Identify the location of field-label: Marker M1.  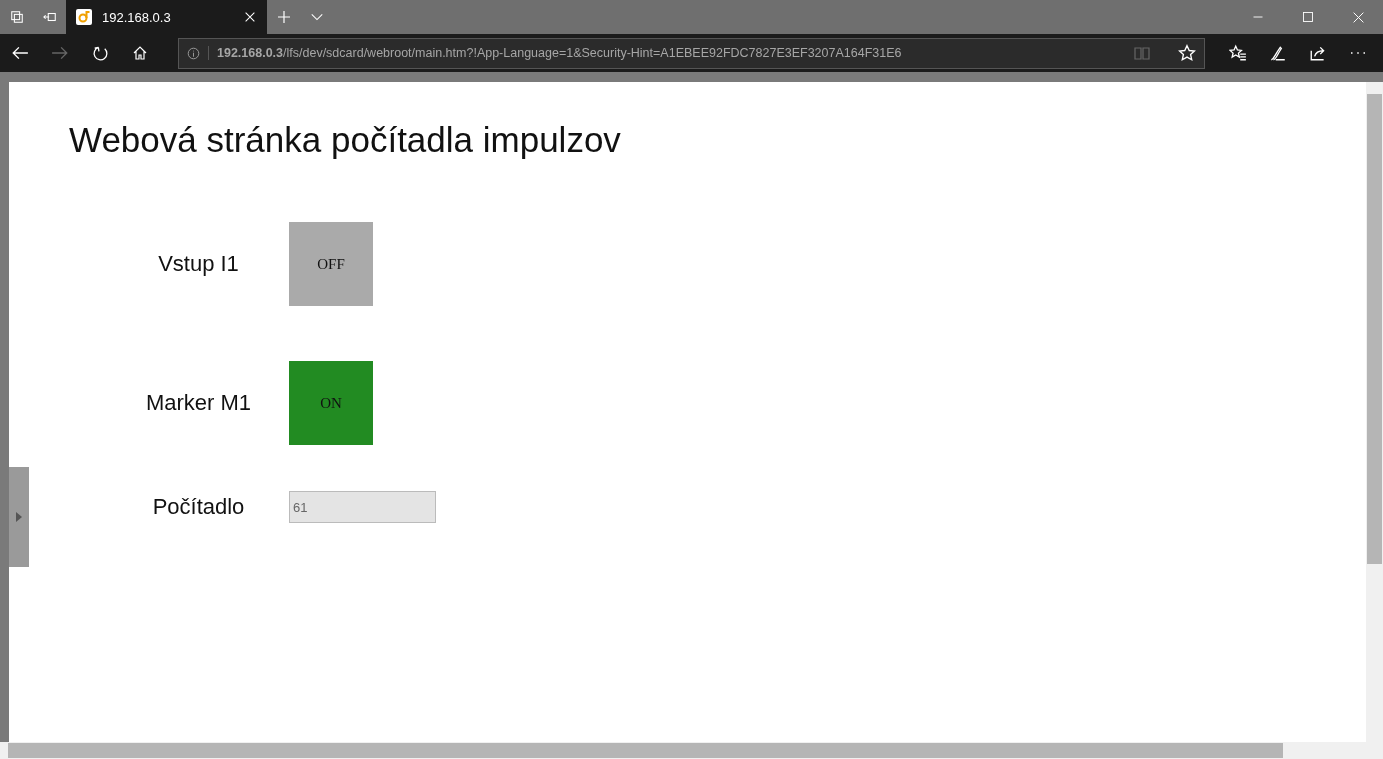
(198, 403).